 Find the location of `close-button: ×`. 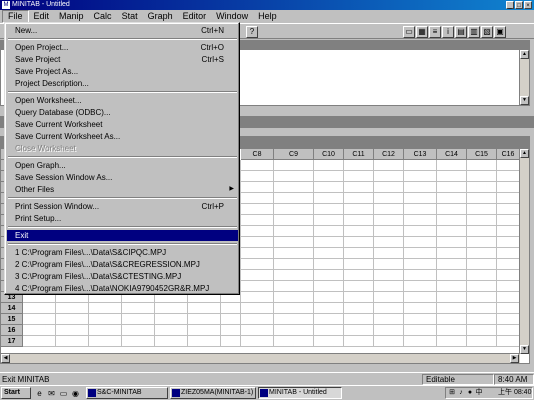

close-button: × is located at coordinates (528, 5).